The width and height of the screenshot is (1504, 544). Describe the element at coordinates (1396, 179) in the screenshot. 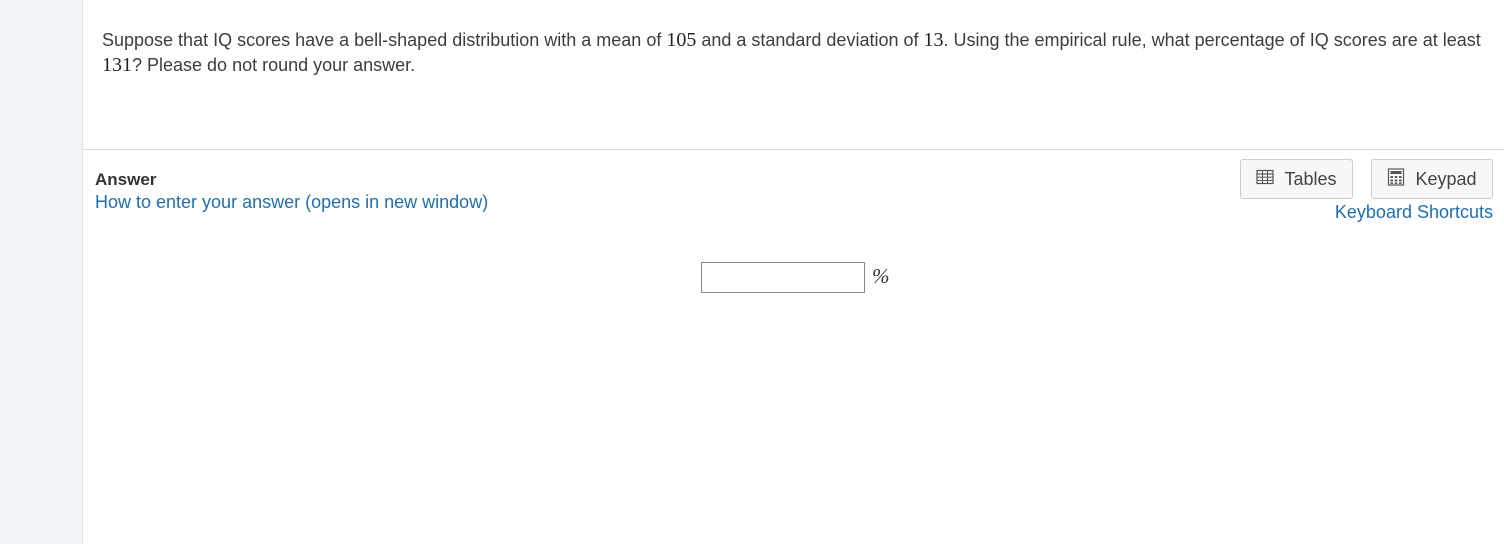

I see `calculator-icon` at that location.